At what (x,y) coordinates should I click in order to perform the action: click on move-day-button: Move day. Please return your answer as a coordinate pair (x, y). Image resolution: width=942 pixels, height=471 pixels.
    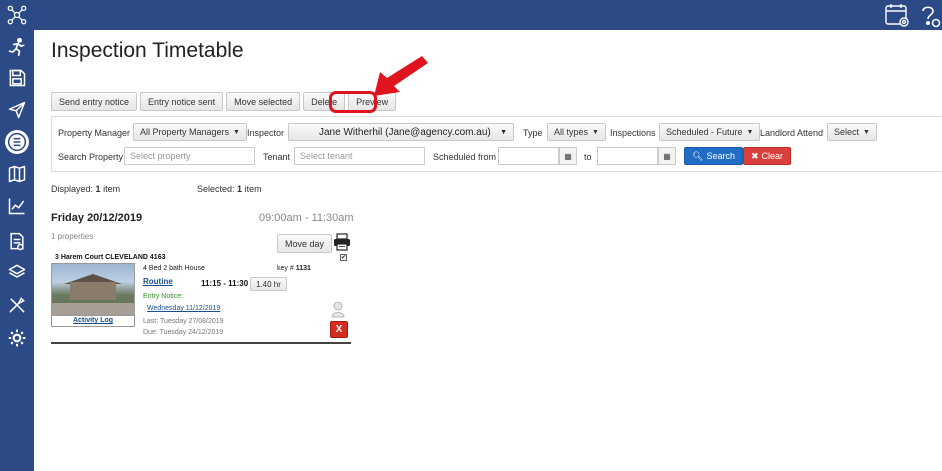
    Looking at the image, I should click on (305, 243).